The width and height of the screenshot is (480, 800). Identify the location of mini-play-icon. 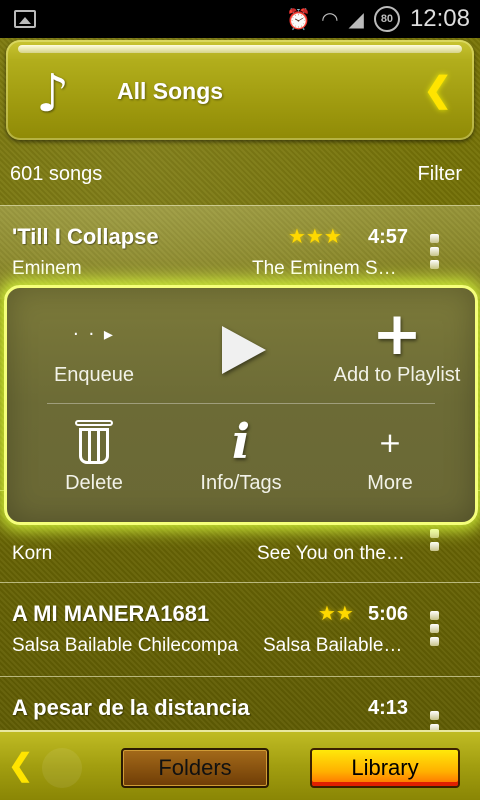
(62, 768).